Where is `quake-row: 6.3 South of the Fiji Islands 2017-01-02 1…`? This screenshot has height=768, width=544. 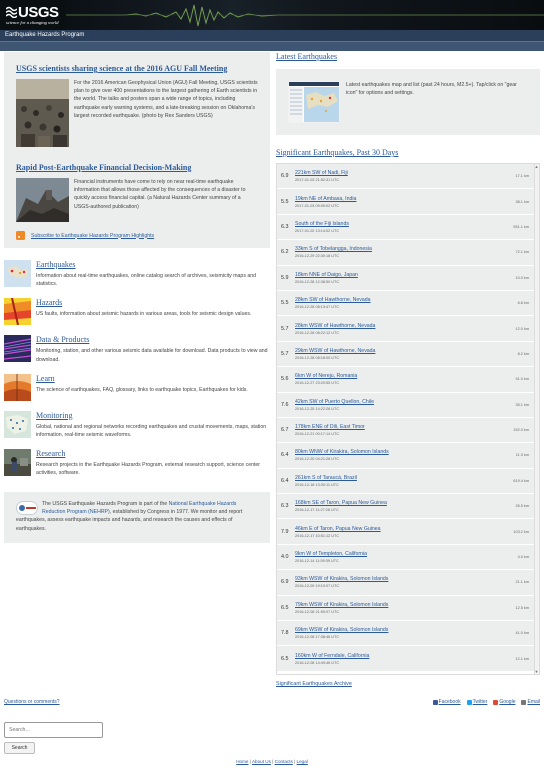
quake-row: 6.3 South of the Fiji Islands 2017-01-02 1… is located at coordinates (408, 227).